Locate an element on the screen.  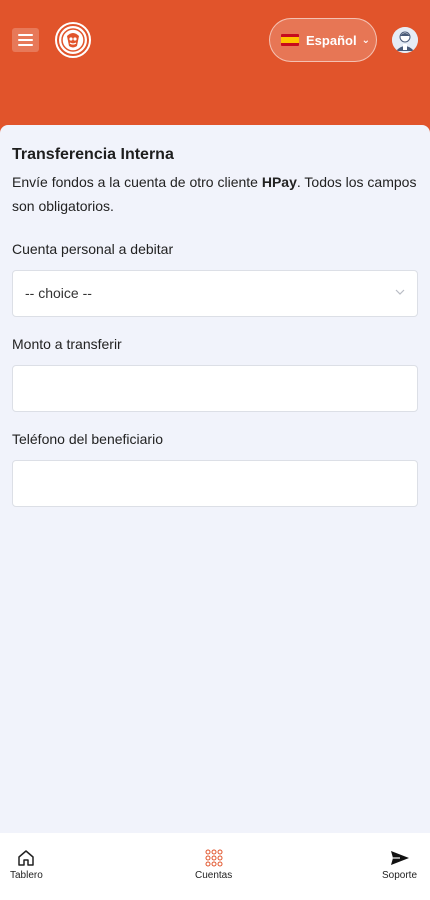
amount-field-wrapper is located at coordinates (215, 388).